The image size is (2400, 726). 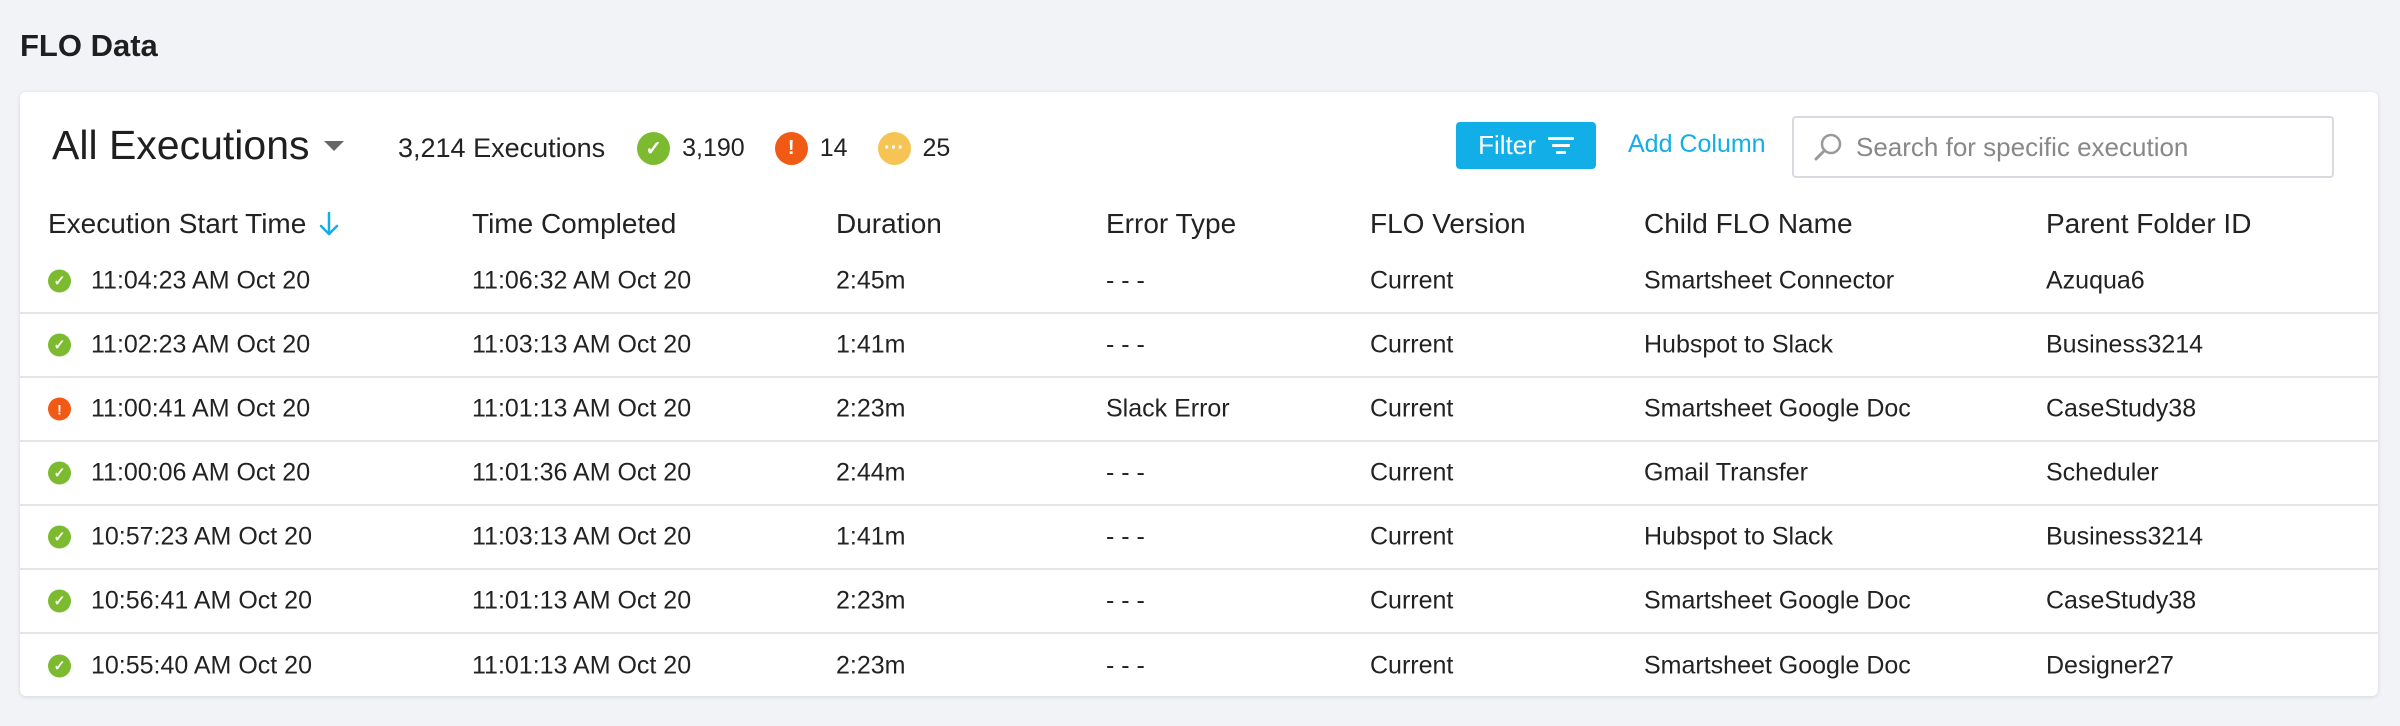 I want to click on time-completed: 11:03:13 AM Oct 20, so click(x=582, y=344).